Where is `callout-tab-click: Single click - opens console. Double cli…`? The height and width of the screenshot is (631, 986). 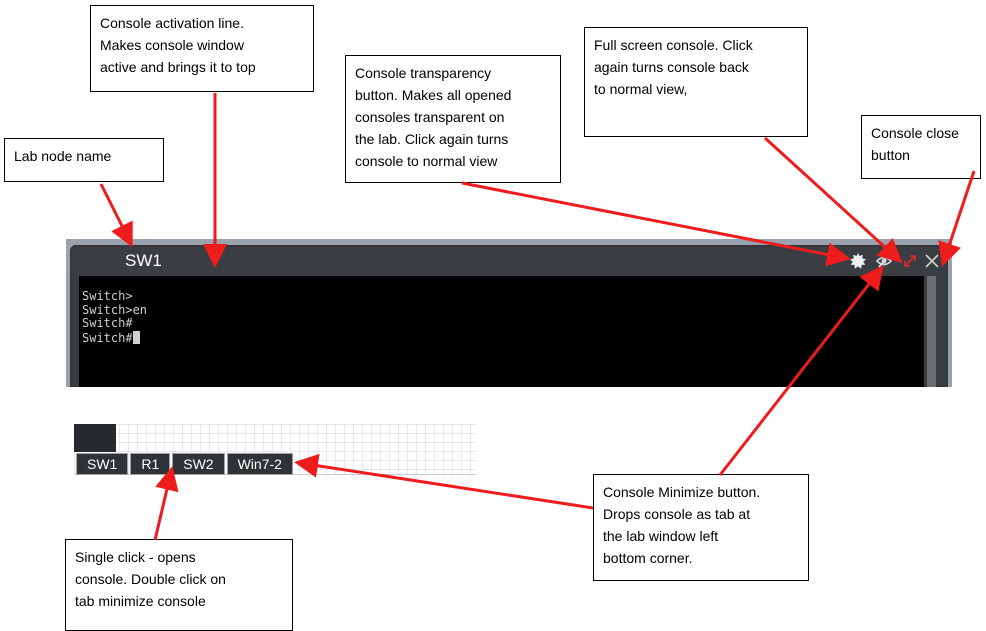
callout-tab-click: Single click - opens console. Double cli… is located at coordinates (179, 585).